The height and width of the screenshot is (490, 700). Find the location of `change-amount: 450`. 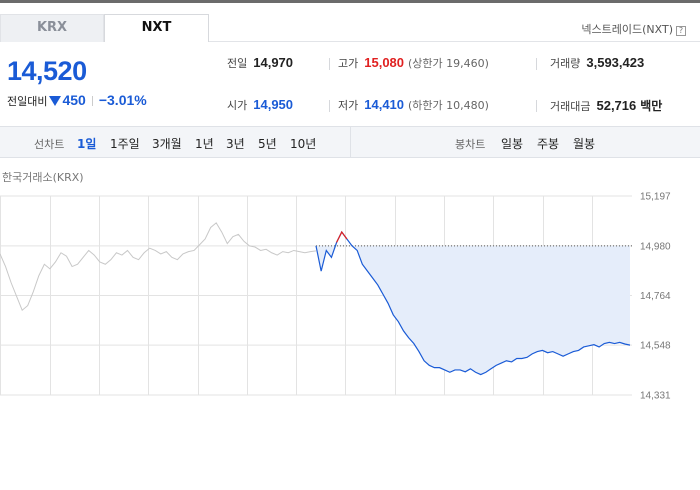

change-amount: 450 is located at coordinates (74, 100).